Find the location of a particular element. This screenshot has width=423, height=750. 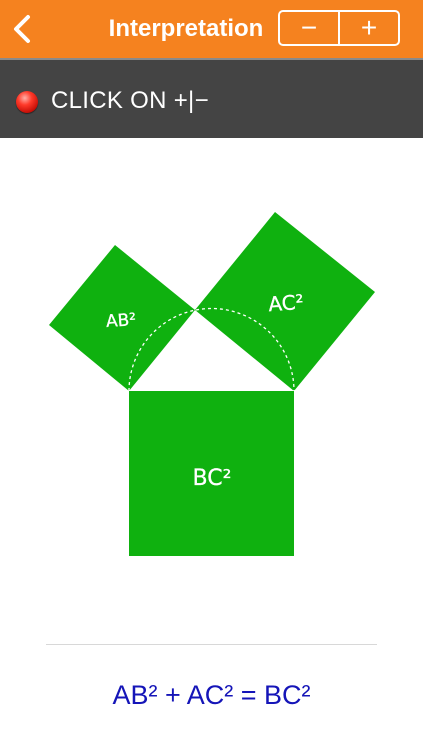

label-bc: BC² is located at coordinates (212, 478).